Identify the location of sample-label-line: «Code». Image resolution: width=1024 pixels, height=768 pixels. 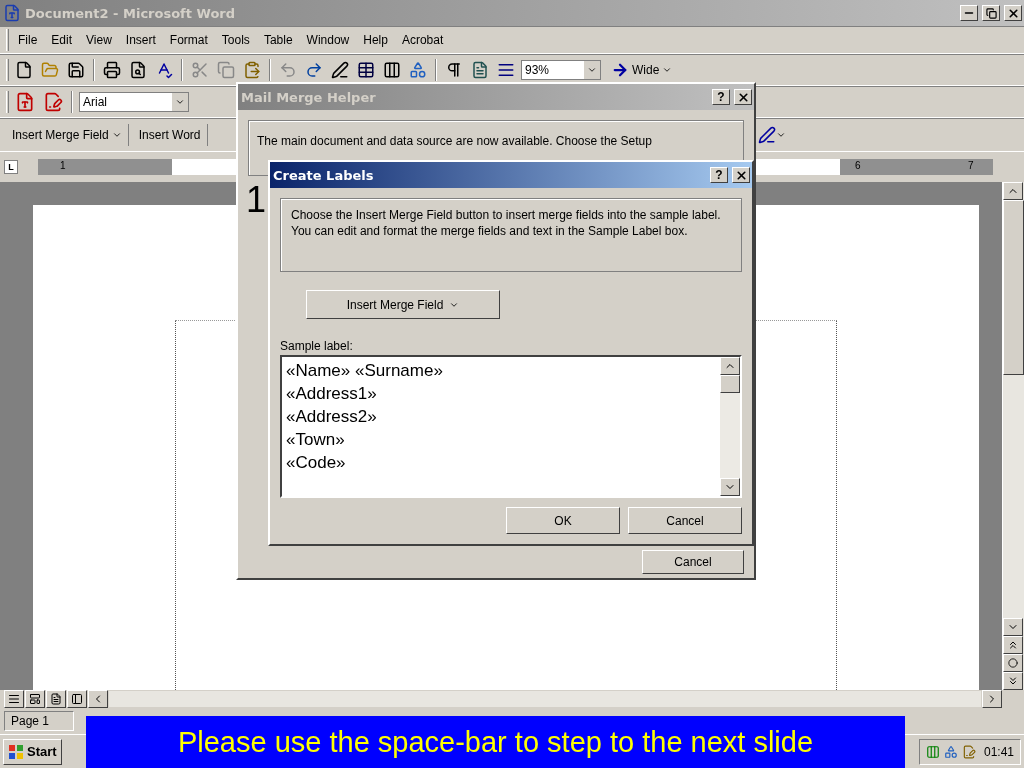
(316, 463).